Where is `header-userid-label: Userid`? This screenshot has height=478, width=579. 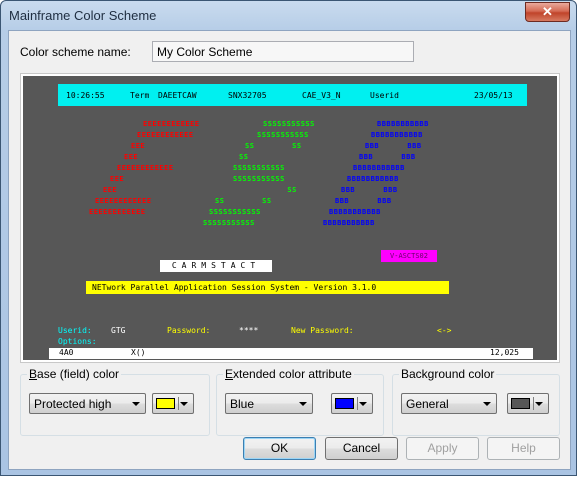
header-userid-label: Userid is located at coordinates (384, 95).